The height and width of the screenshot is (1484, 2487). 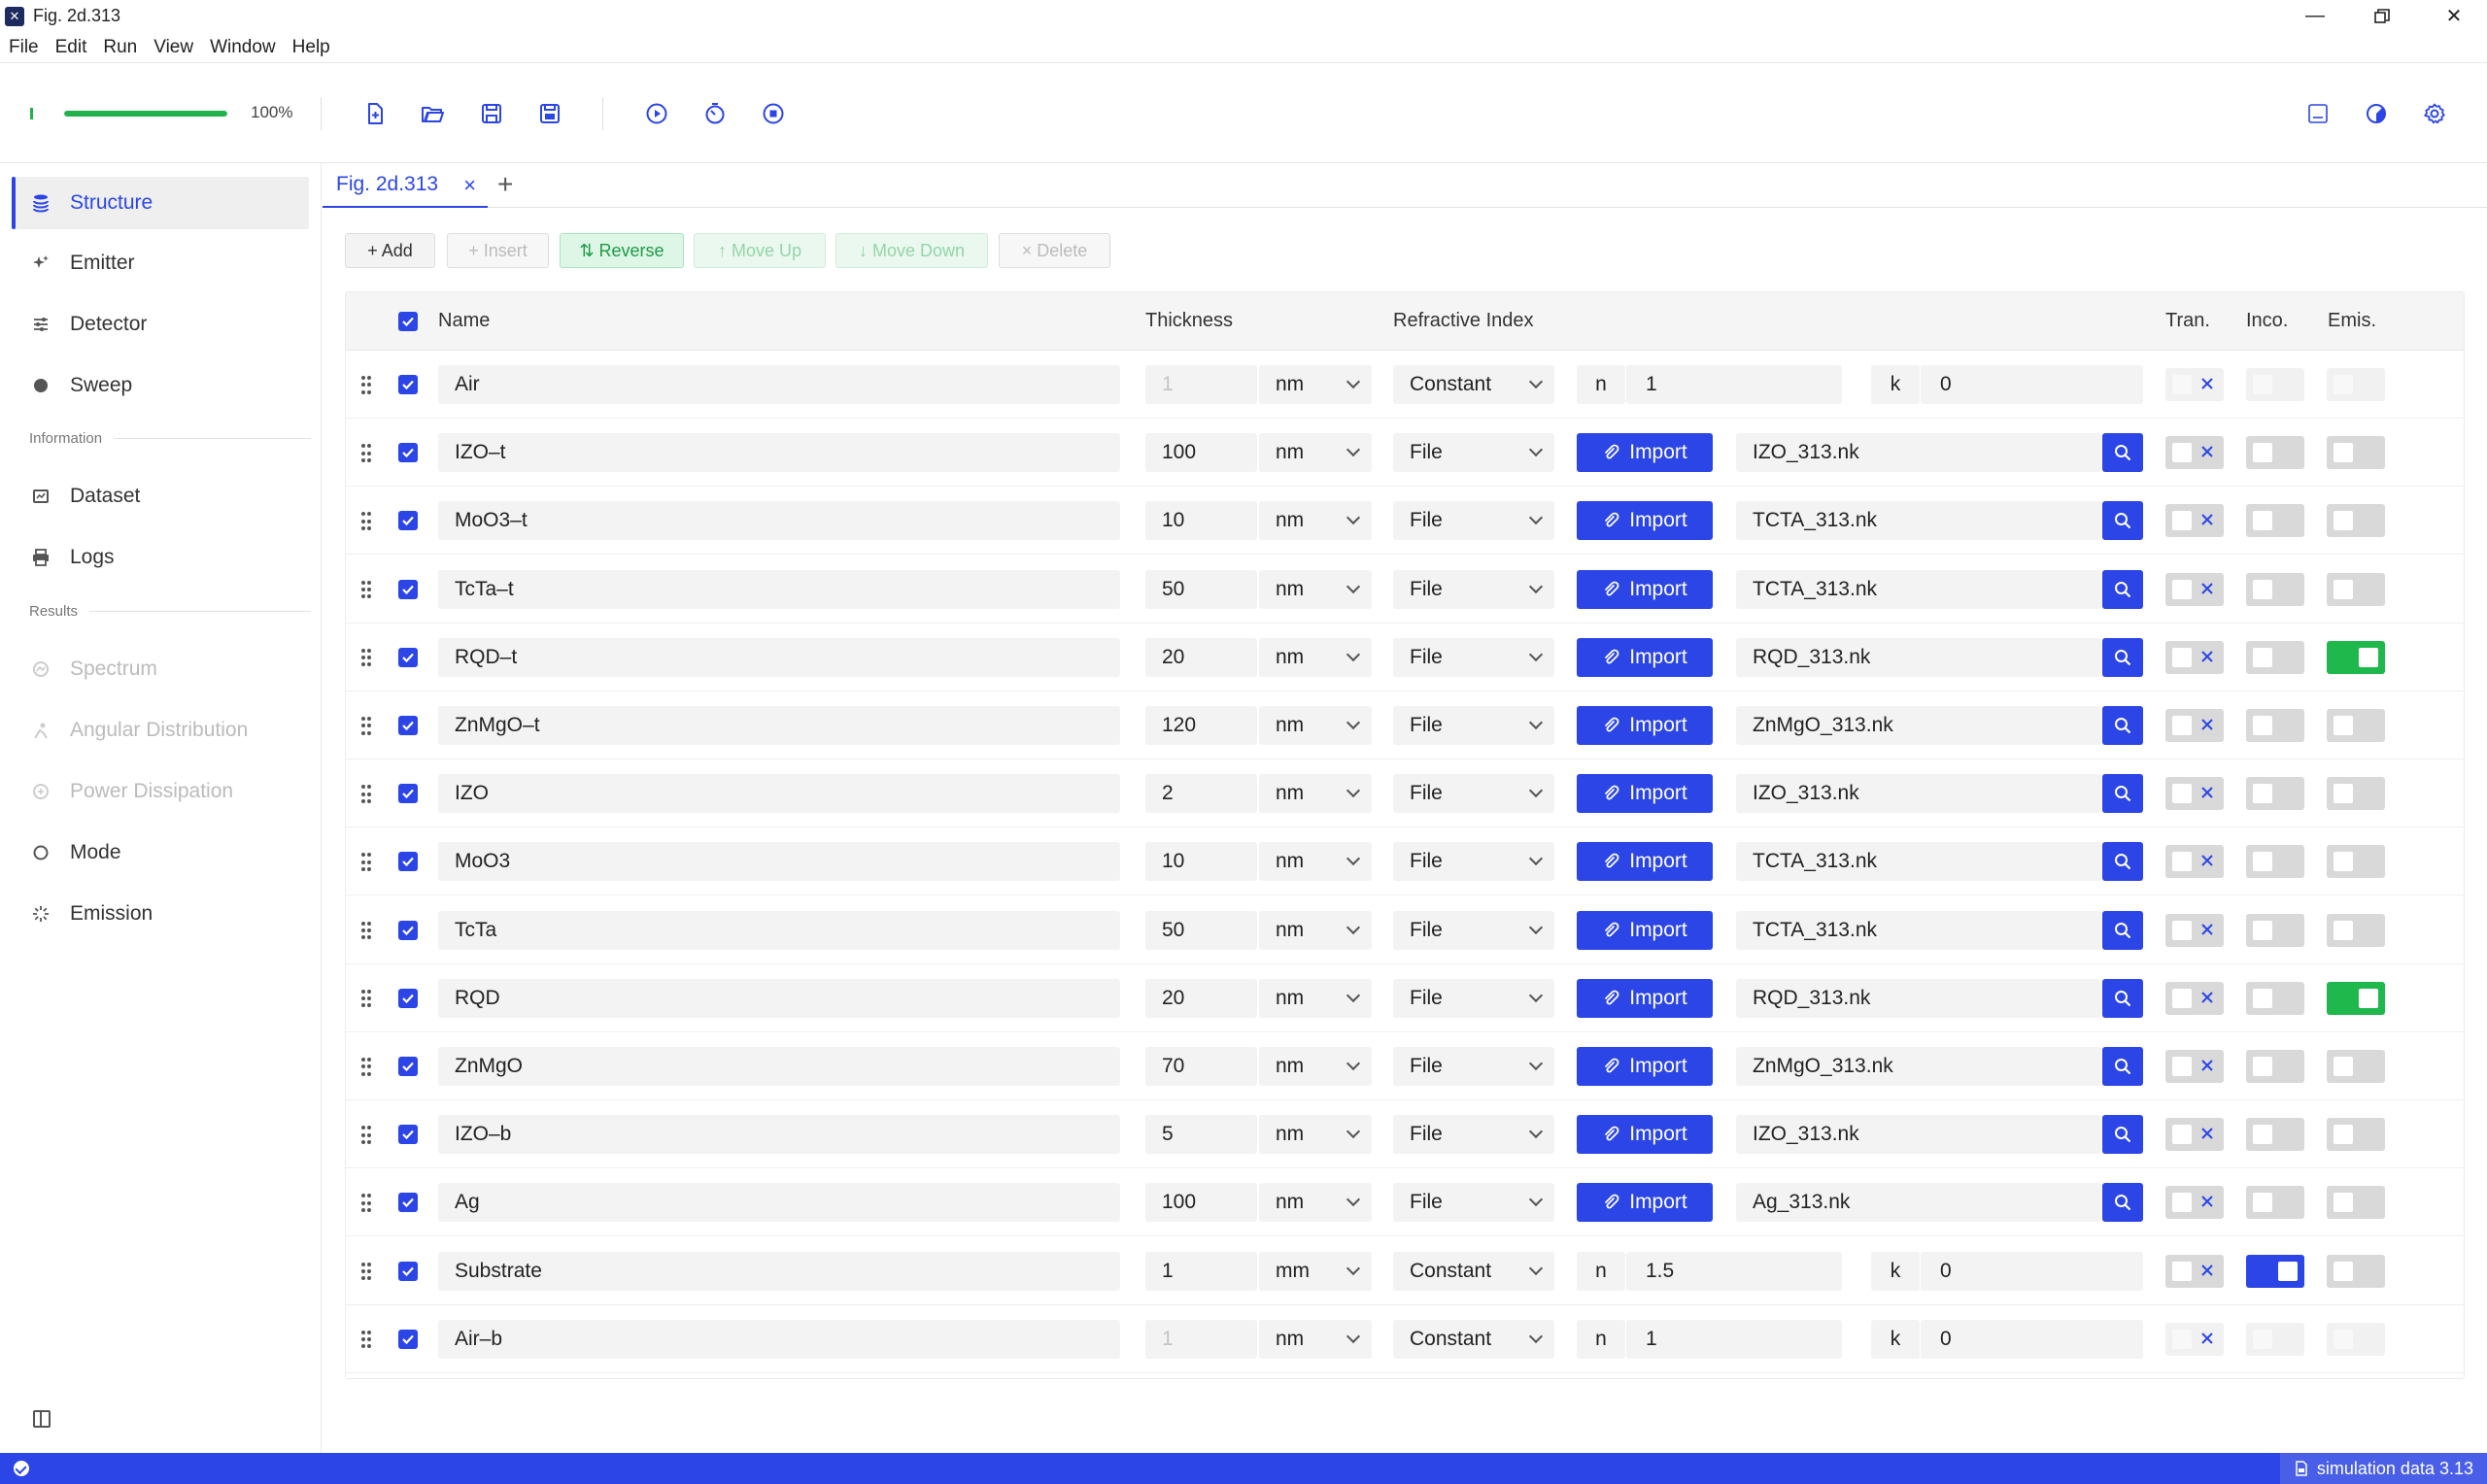 What do you see at coordinates (779, 1135) in the screenshot?
I see `layer-name-input: IZO–b` at bounding box center [779, 1135].